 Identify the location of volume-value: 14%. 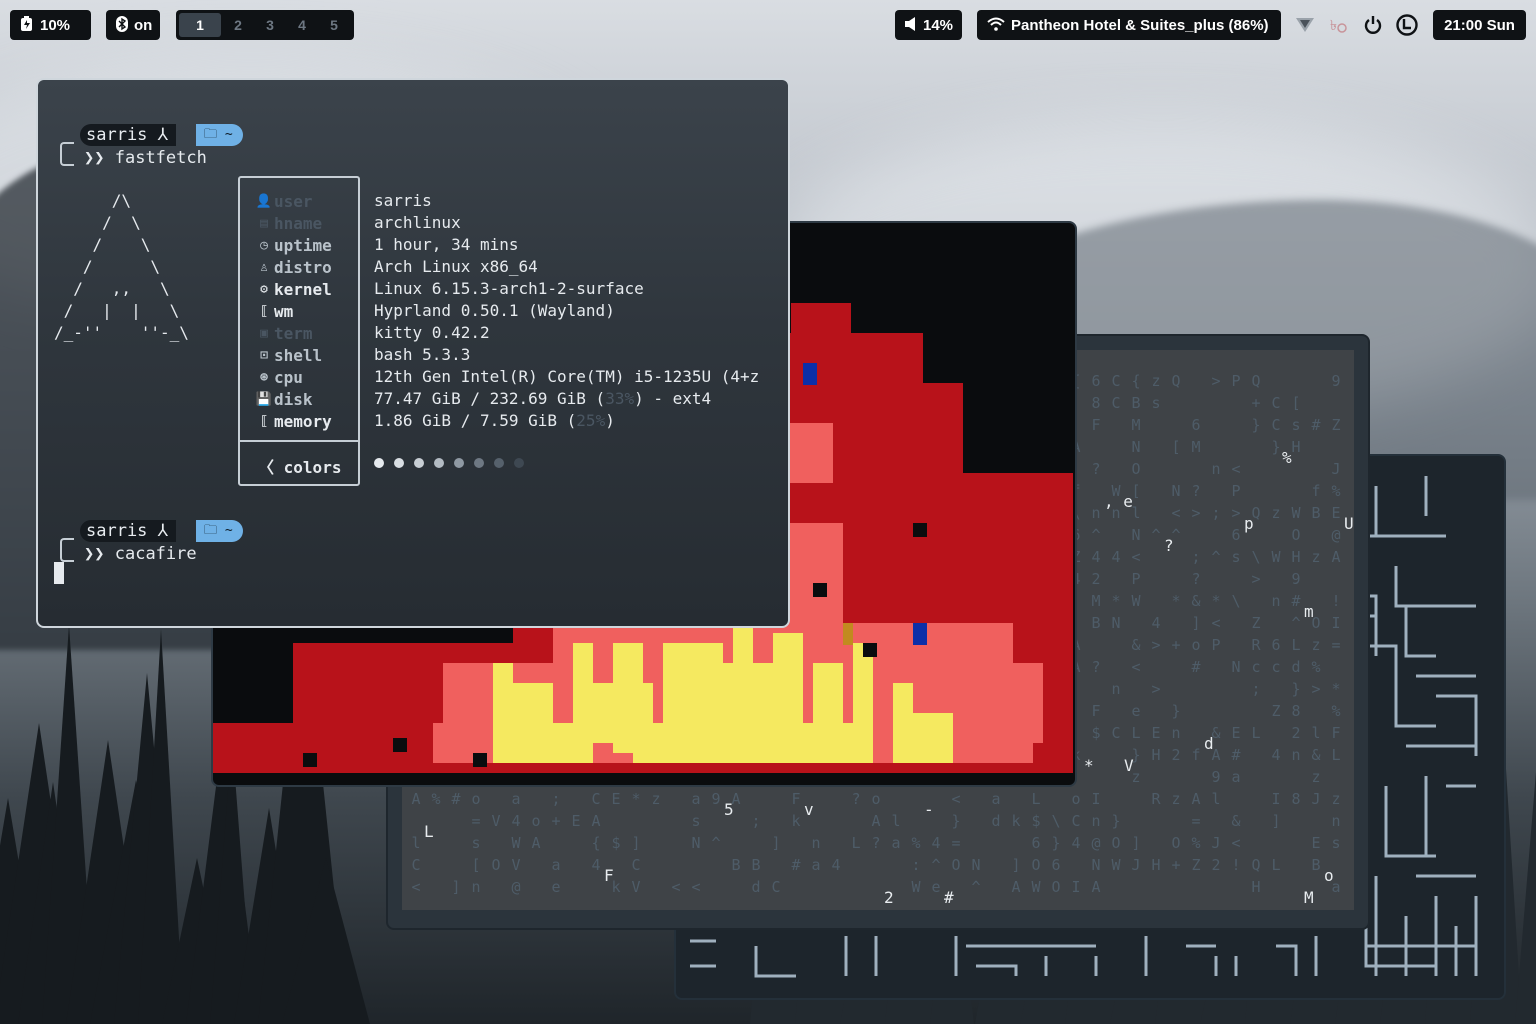
(938, 25).